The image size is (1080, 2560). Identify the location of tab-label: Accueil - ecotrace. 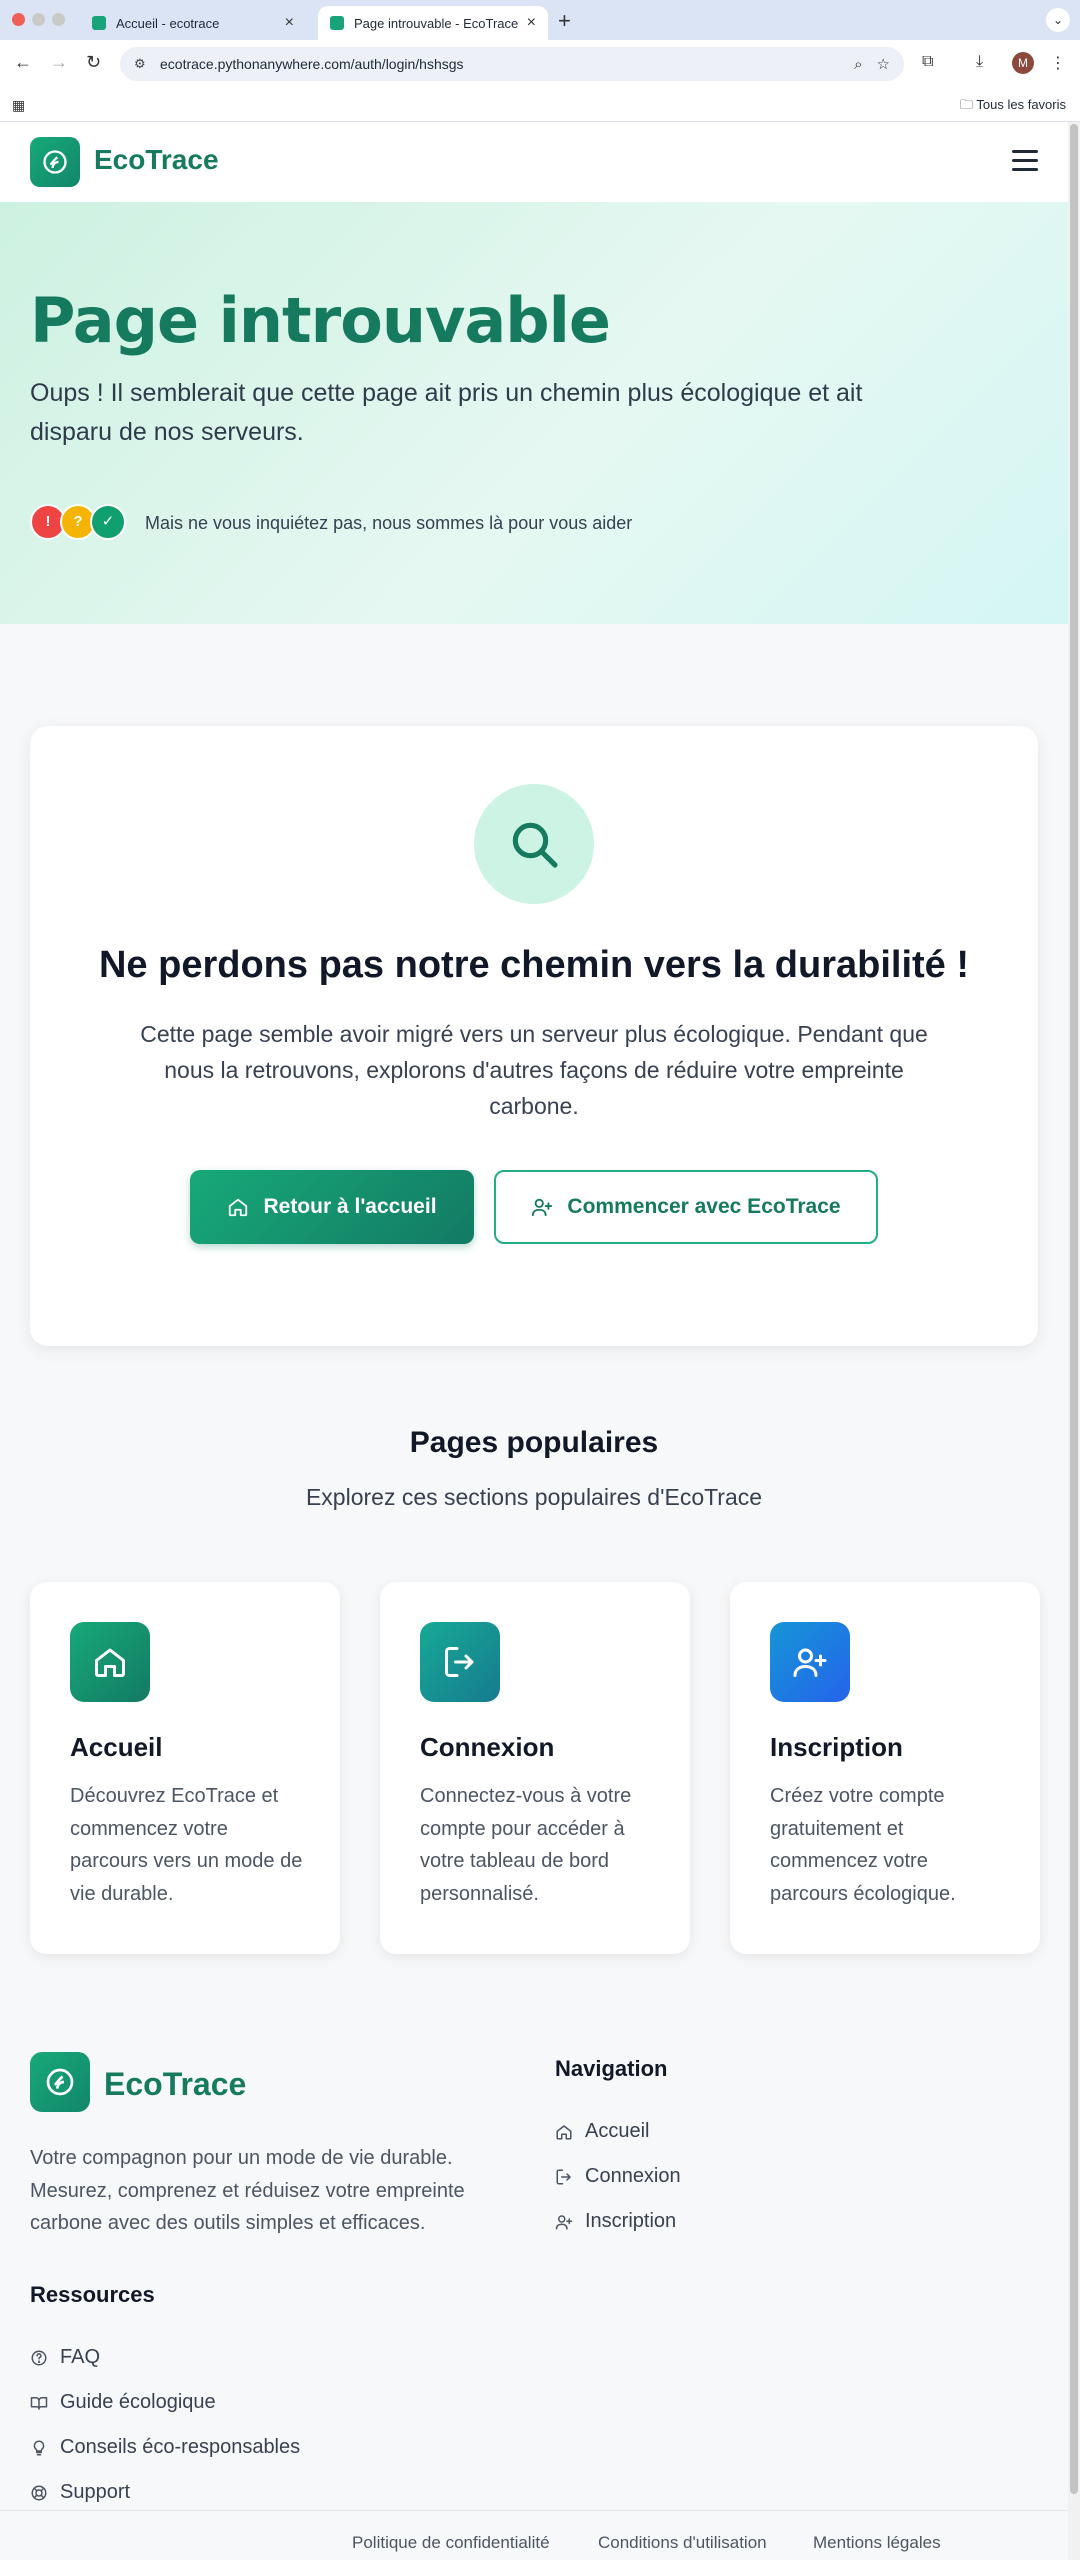
(168, 23).